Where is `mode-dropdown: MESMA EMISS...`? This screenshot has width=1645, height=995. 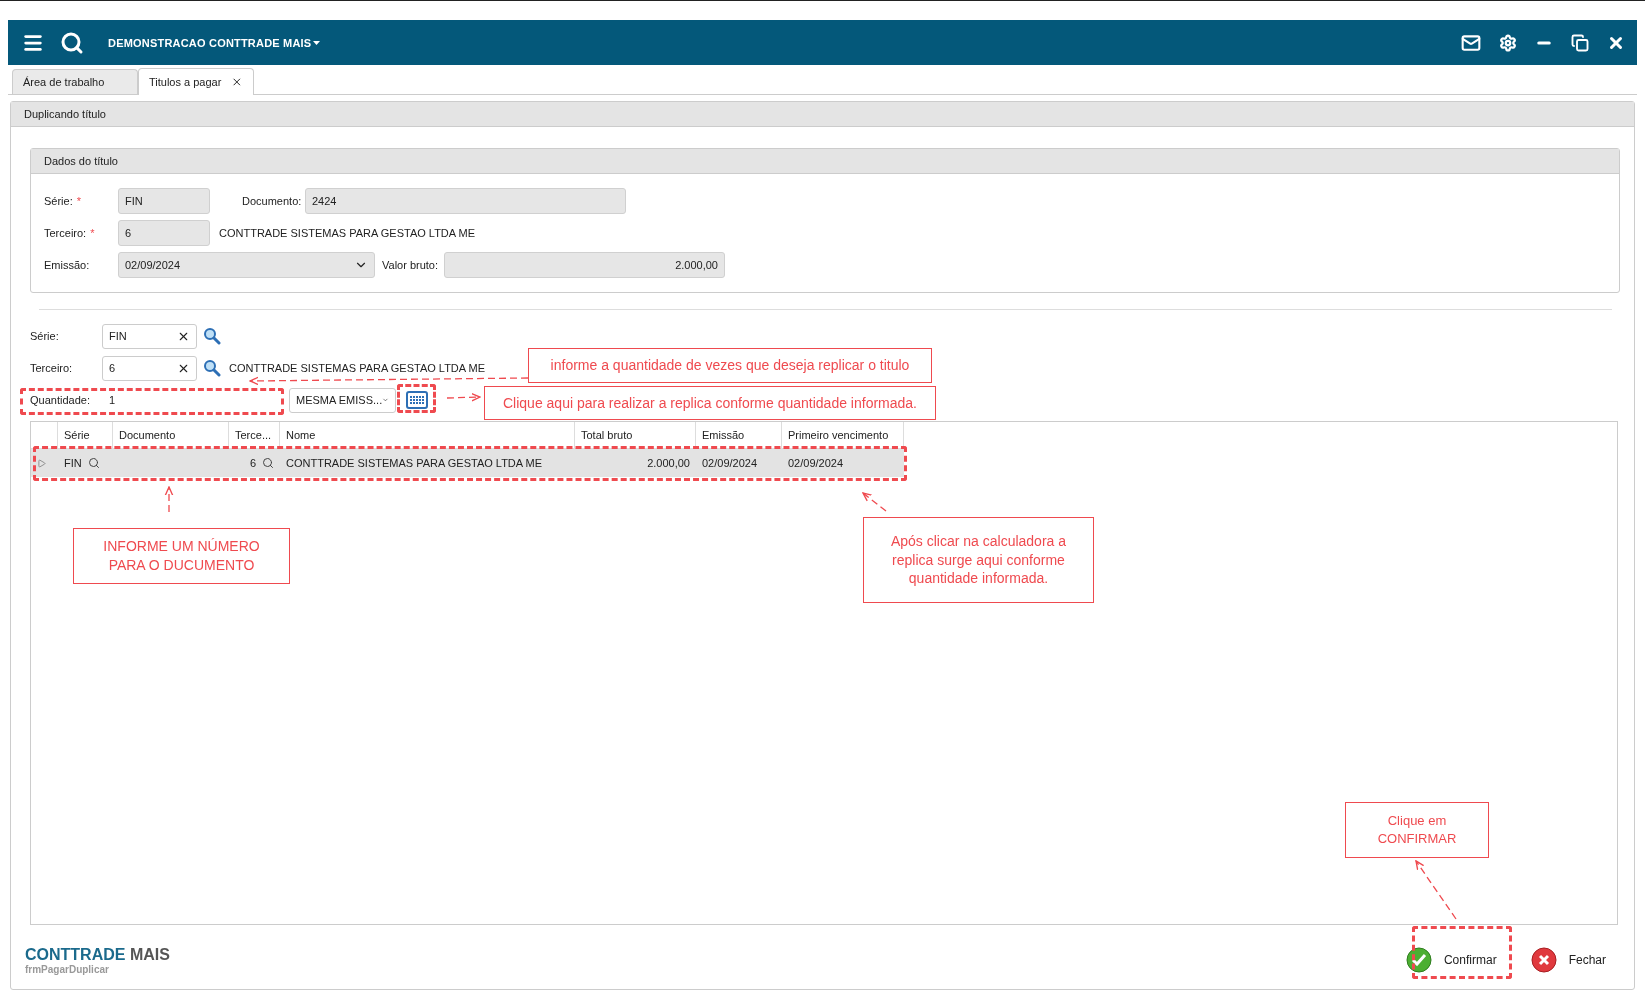 mode-dropdown: MESMA EMISS... is located at coordinates (342, 400).